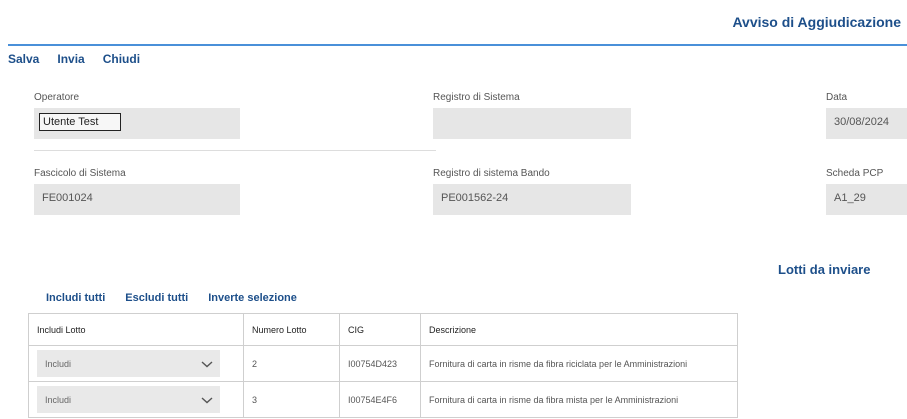 The height and width of the screenshot is (419, 907). I want to click on operatore-input: Utente Test, so click(137, 123).